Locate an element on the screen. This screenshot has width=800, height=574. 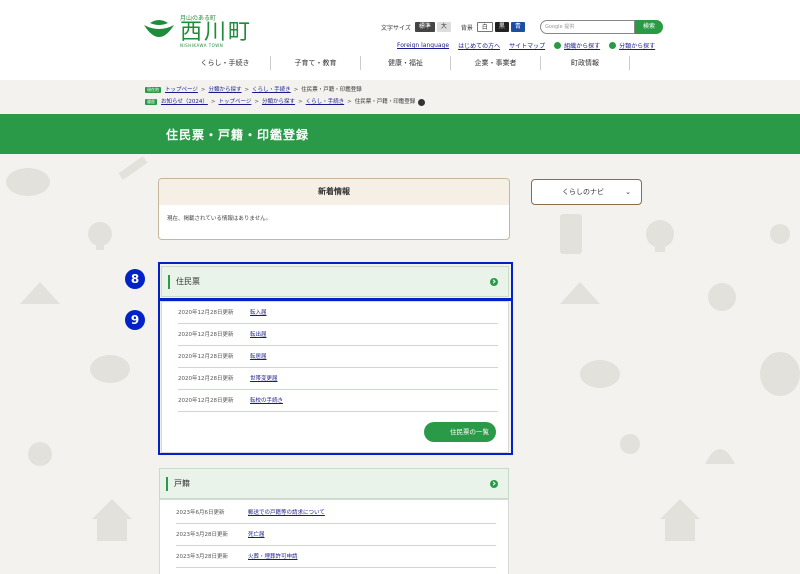
list-item: 2023年3月28日更新 死亡届 is located at coordinates (336, 535).